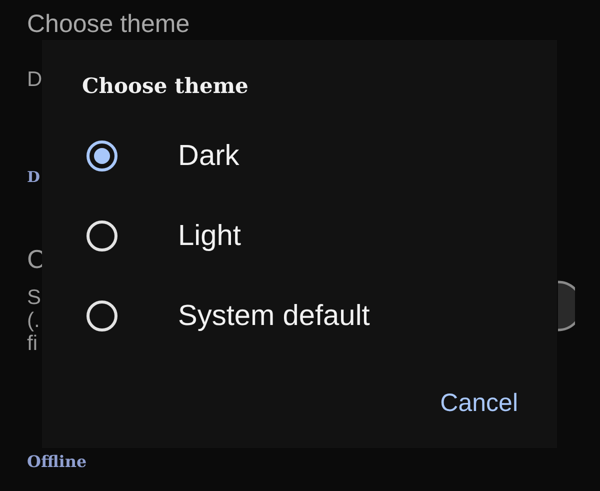  I want to click on dialog-title: Choose theme, so click(166, 86).